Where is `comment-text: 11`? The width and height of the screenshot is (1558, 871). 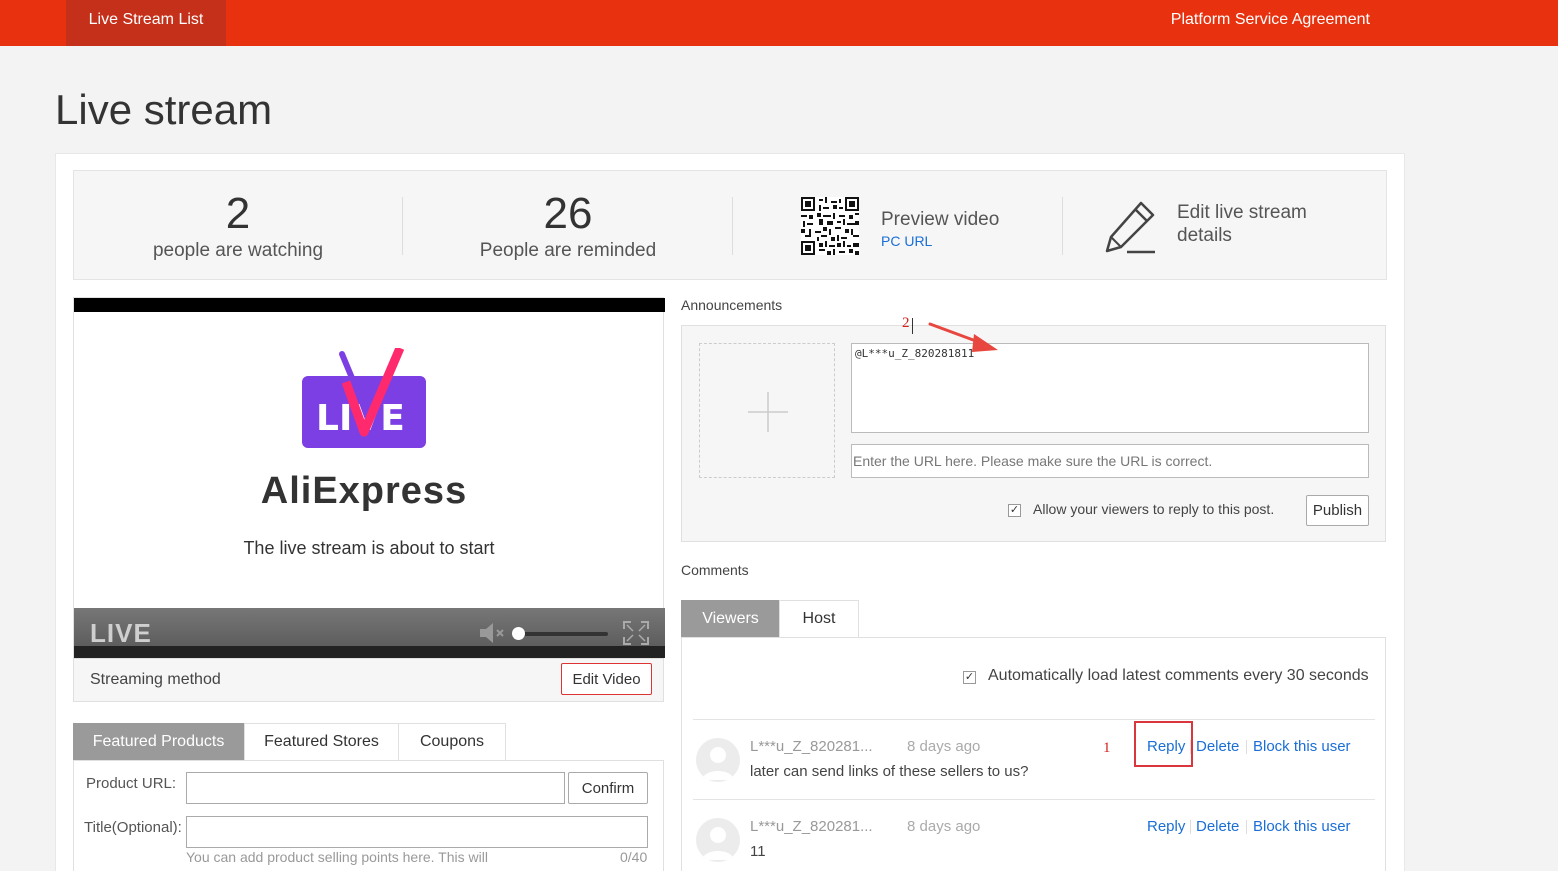
comment-text: 11 is located at coordinates (758, 851).